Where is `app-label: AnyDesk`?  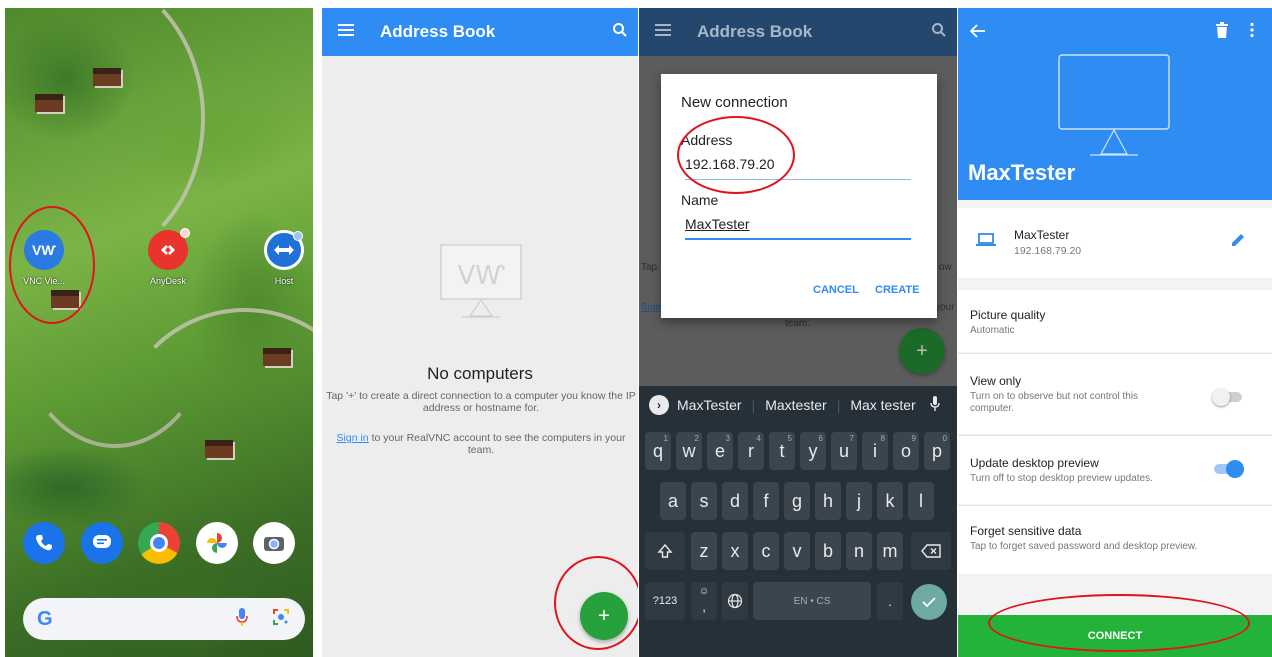
app-label: AnyDesk is located at coordinates (167, 281).